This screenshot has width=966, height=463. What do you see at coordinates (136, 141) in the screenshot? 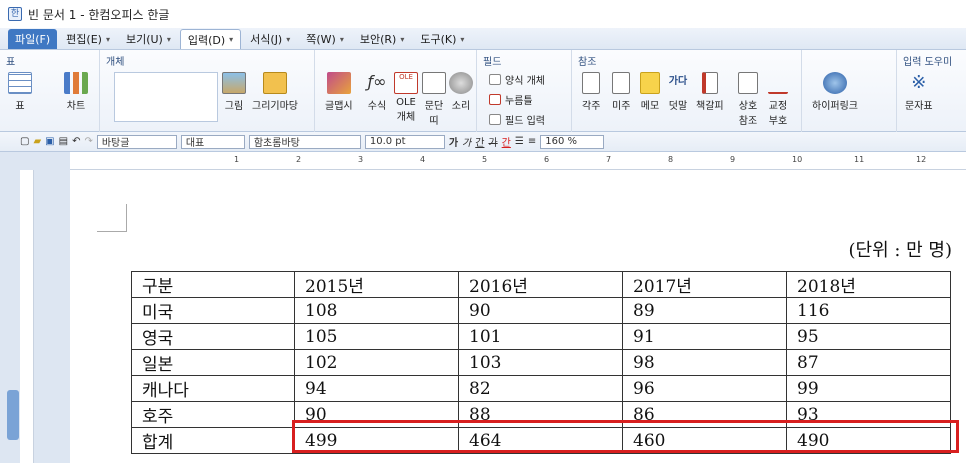
I see `style-select: 바탕글` at bounding box center [136, 141].